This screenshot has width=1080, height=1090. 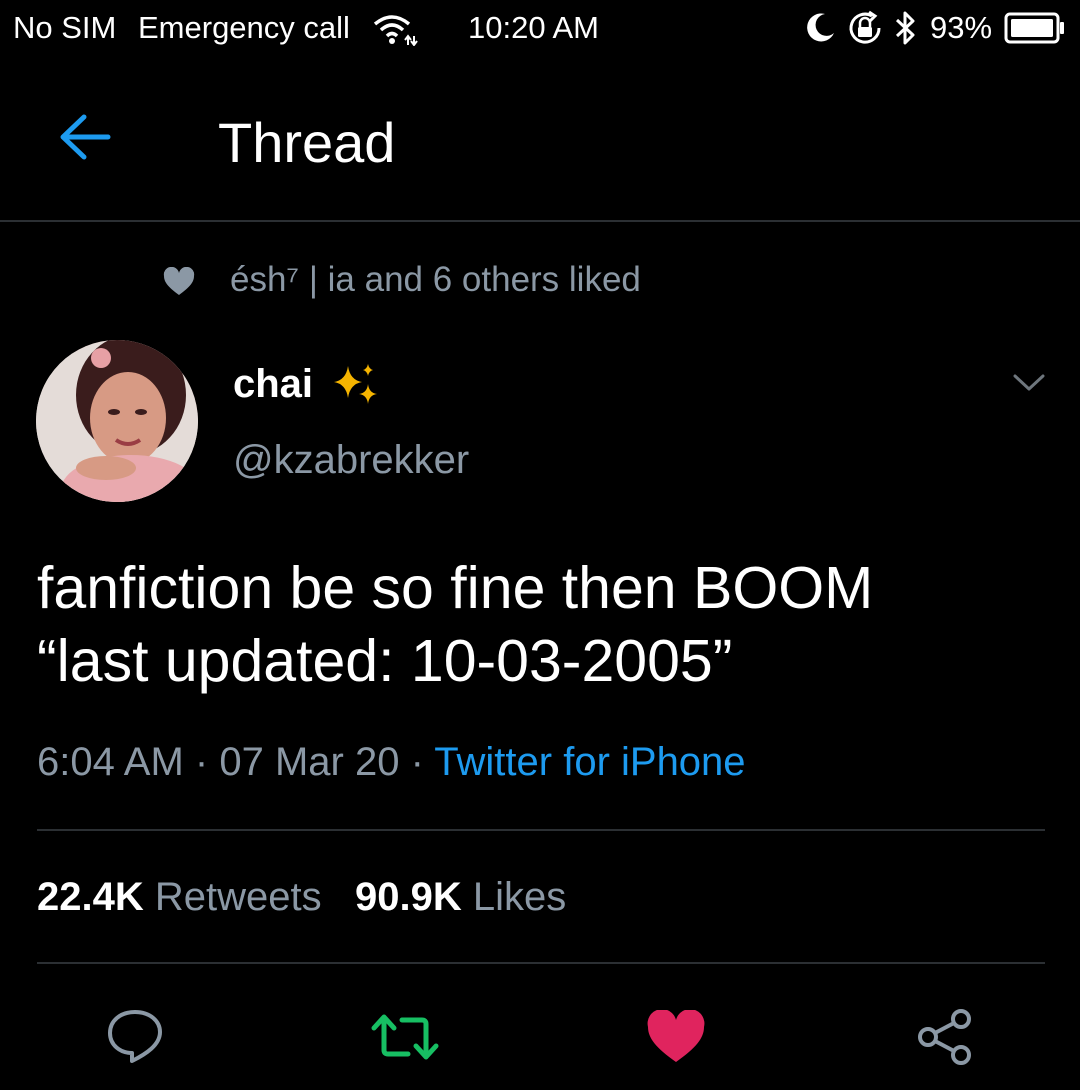 I want to click on social-context-text: ésh⁷ | ia and 6 others liked, so click(x=435, y=280).